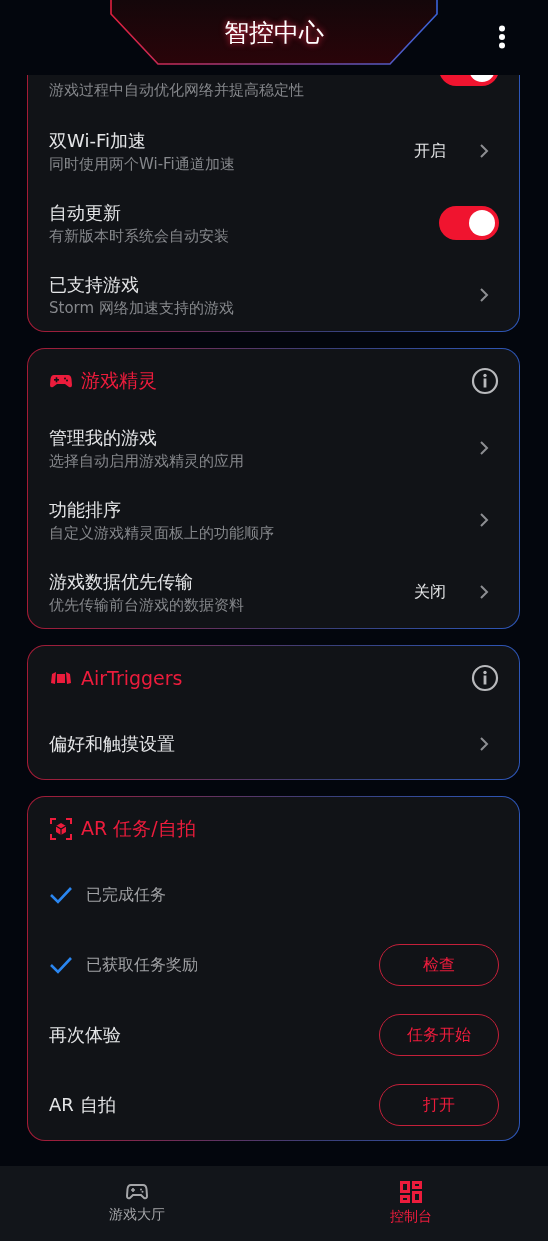 This screenshot has height=1241, width=548. What do you see at coordinates (273, 448) in the screenshot?
I see `settings-row: 管理我的游戏 选择自动启用游戏精灵的应用` at bounding box center [273, 448].